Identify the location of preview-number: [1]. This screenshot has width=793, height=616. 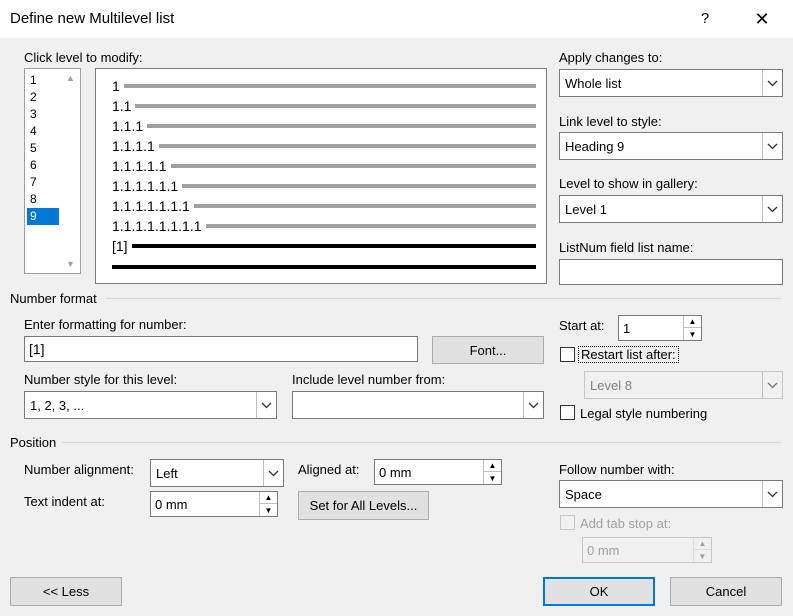
(120, 246).